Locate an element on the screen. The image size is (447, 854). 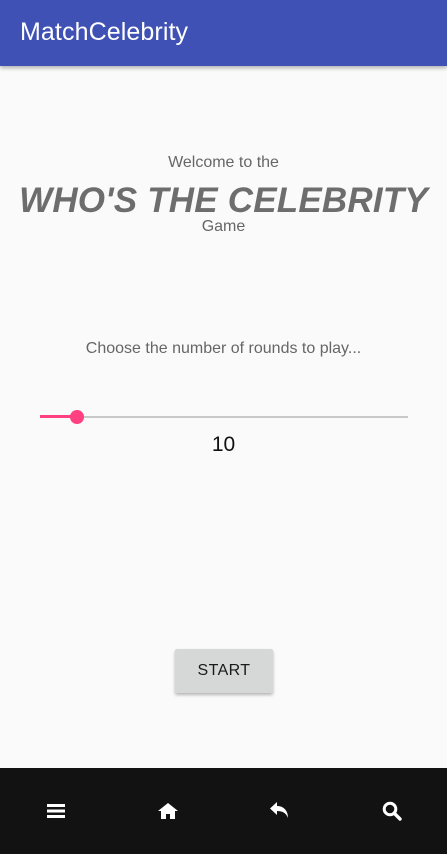
home-icon is located at coordinates (168, 811).